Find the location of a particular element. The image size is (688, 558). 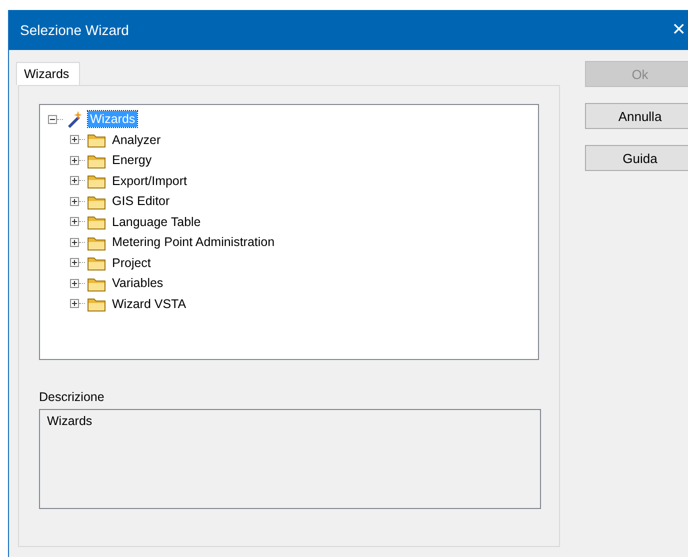

window-title: Selezione Wizard is located at coordinates (74, 30).